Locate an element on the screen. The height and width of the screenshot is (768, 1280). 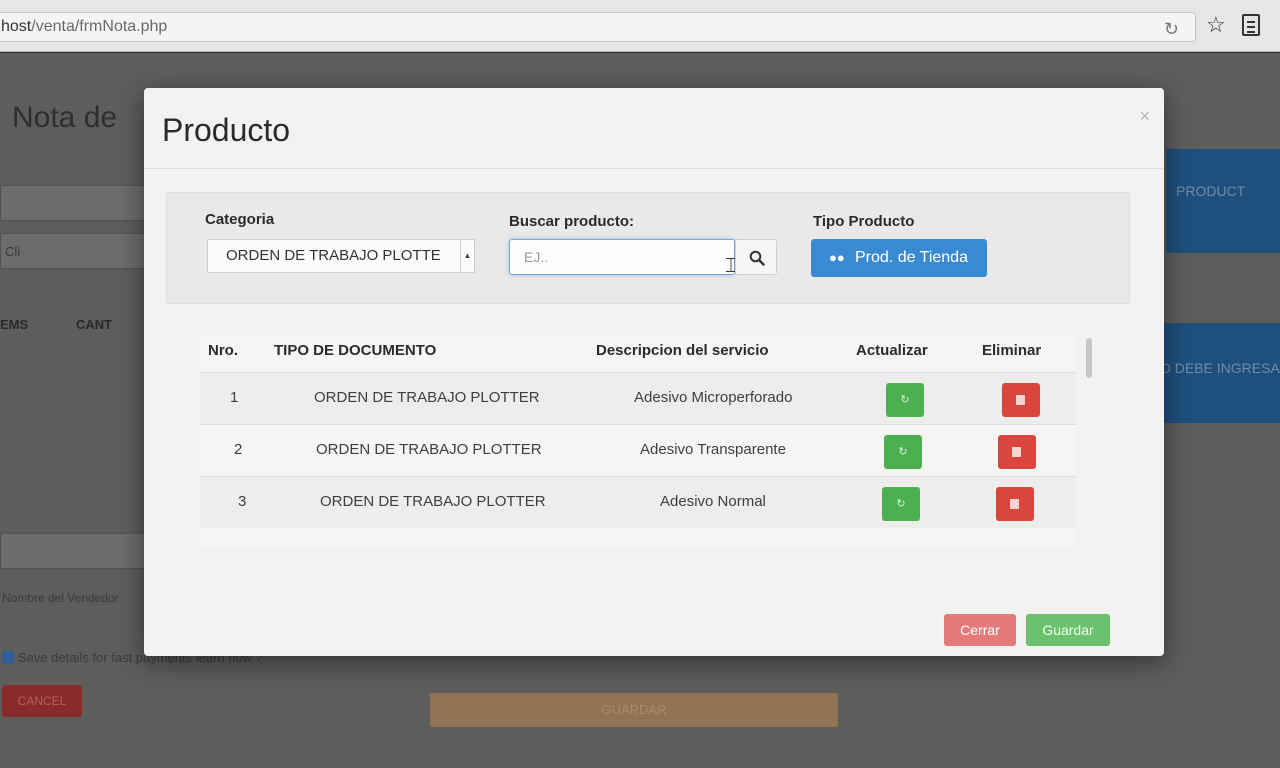
star-icon: ☆ is located at coordinates (1216, 25).